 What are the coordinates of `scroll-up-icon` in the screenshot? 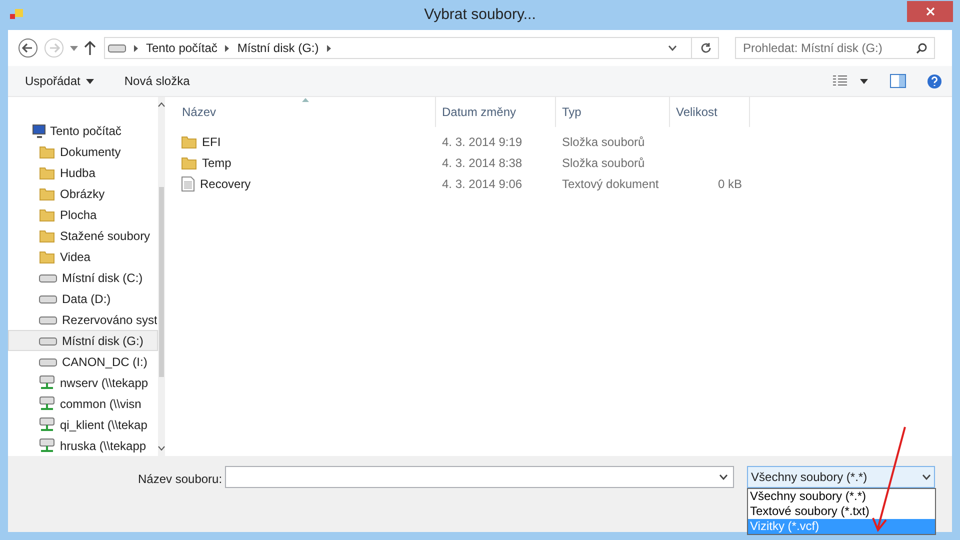 It's located at (162, 104).